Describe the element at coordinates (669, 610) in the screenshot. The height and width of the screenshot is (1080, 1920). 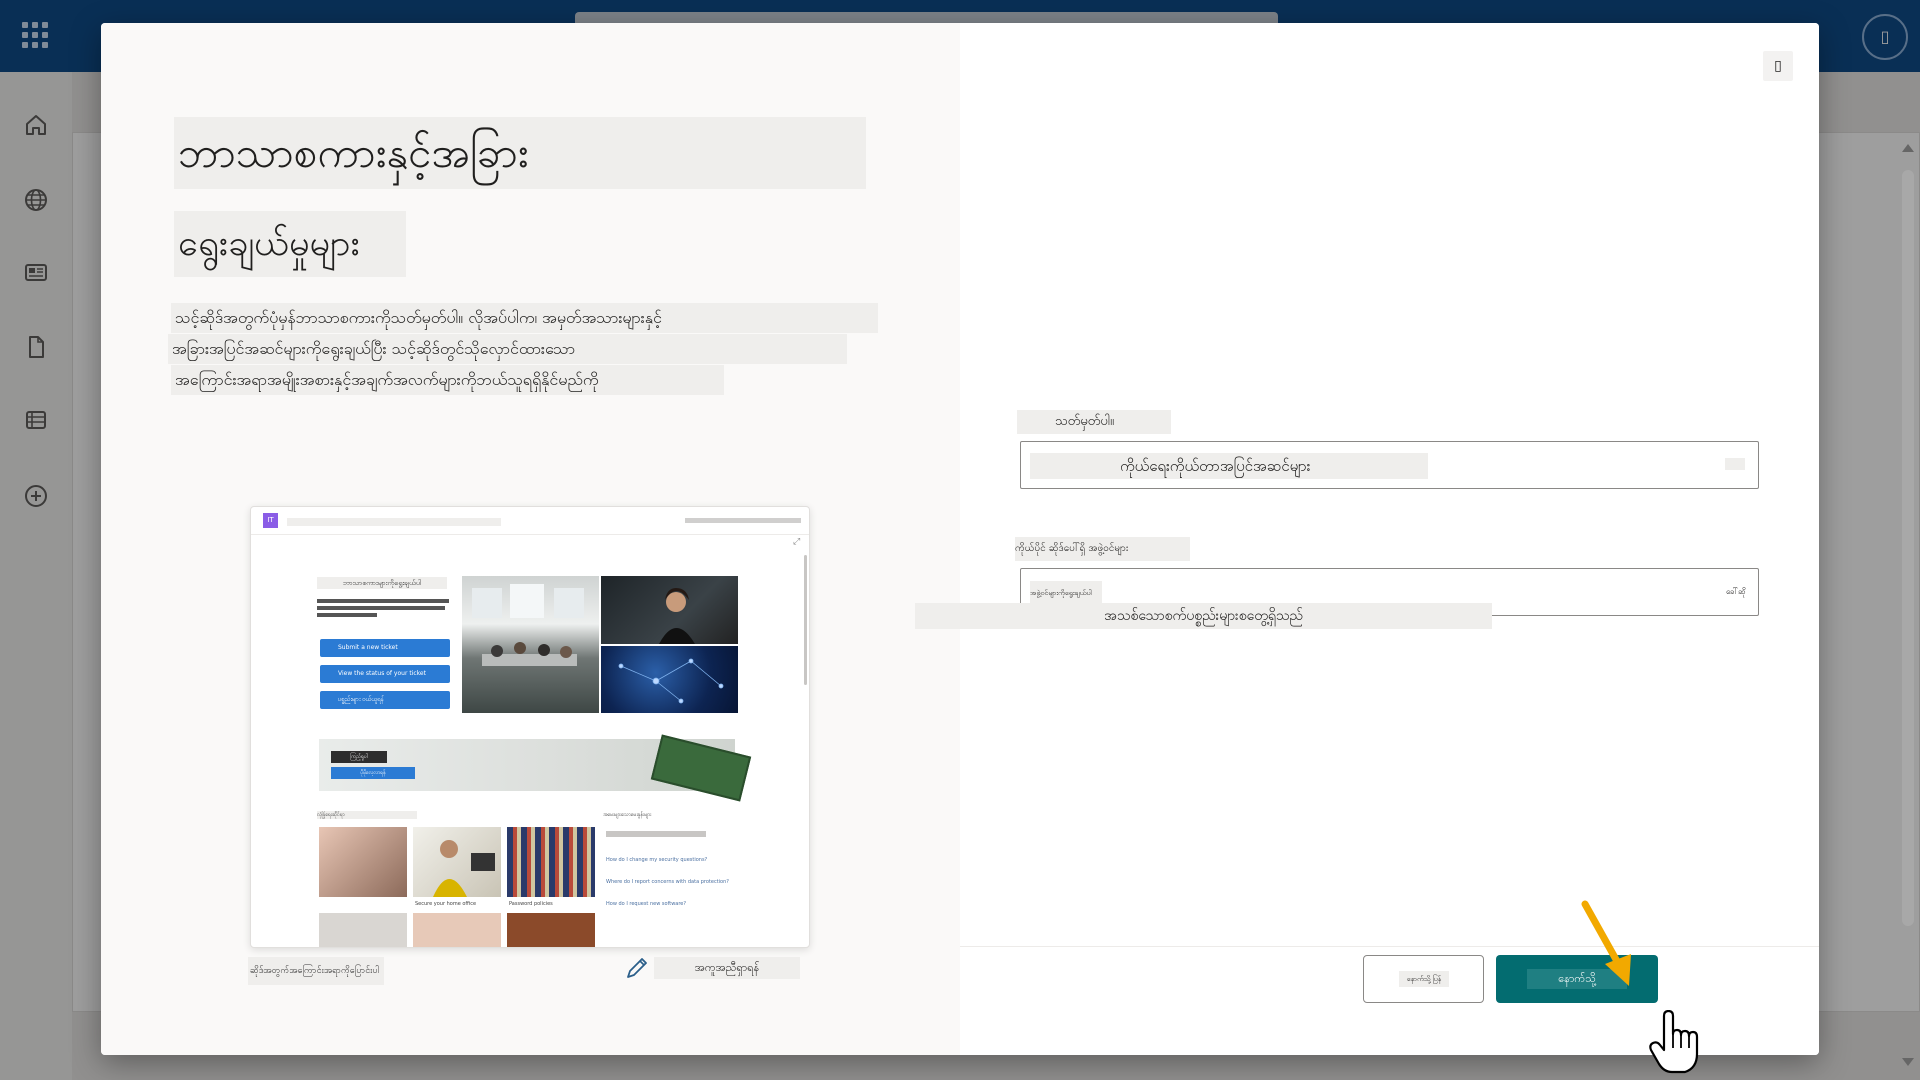
I see `preview-person-photo` at that location.